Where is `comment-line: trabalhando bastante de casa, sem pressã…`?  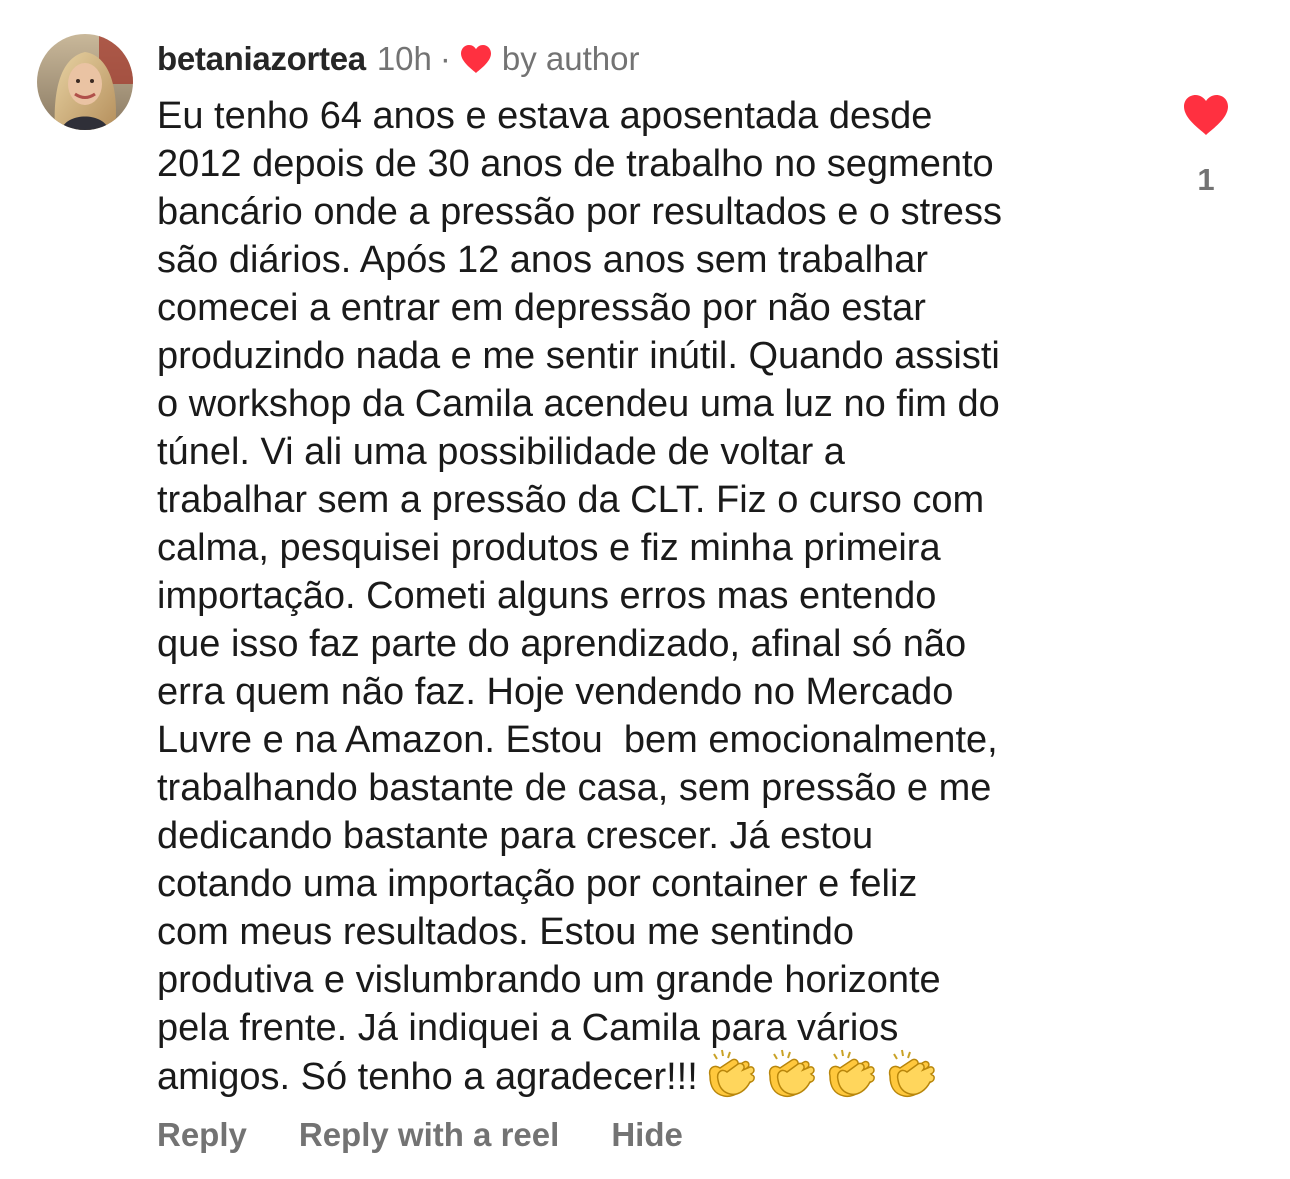 comment-line: trabalhando bastante de casa, sem pressã… is located at coordinates (574, 788).